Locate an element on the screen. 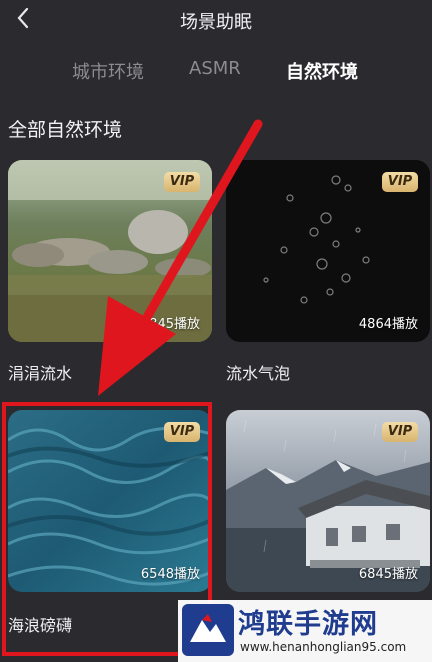 Image resolution: width=432 pixels, height=662 pixels. site-watermark: 鸿联手游网 www.henanhonglian95.com is located at coordinates (305, 631).